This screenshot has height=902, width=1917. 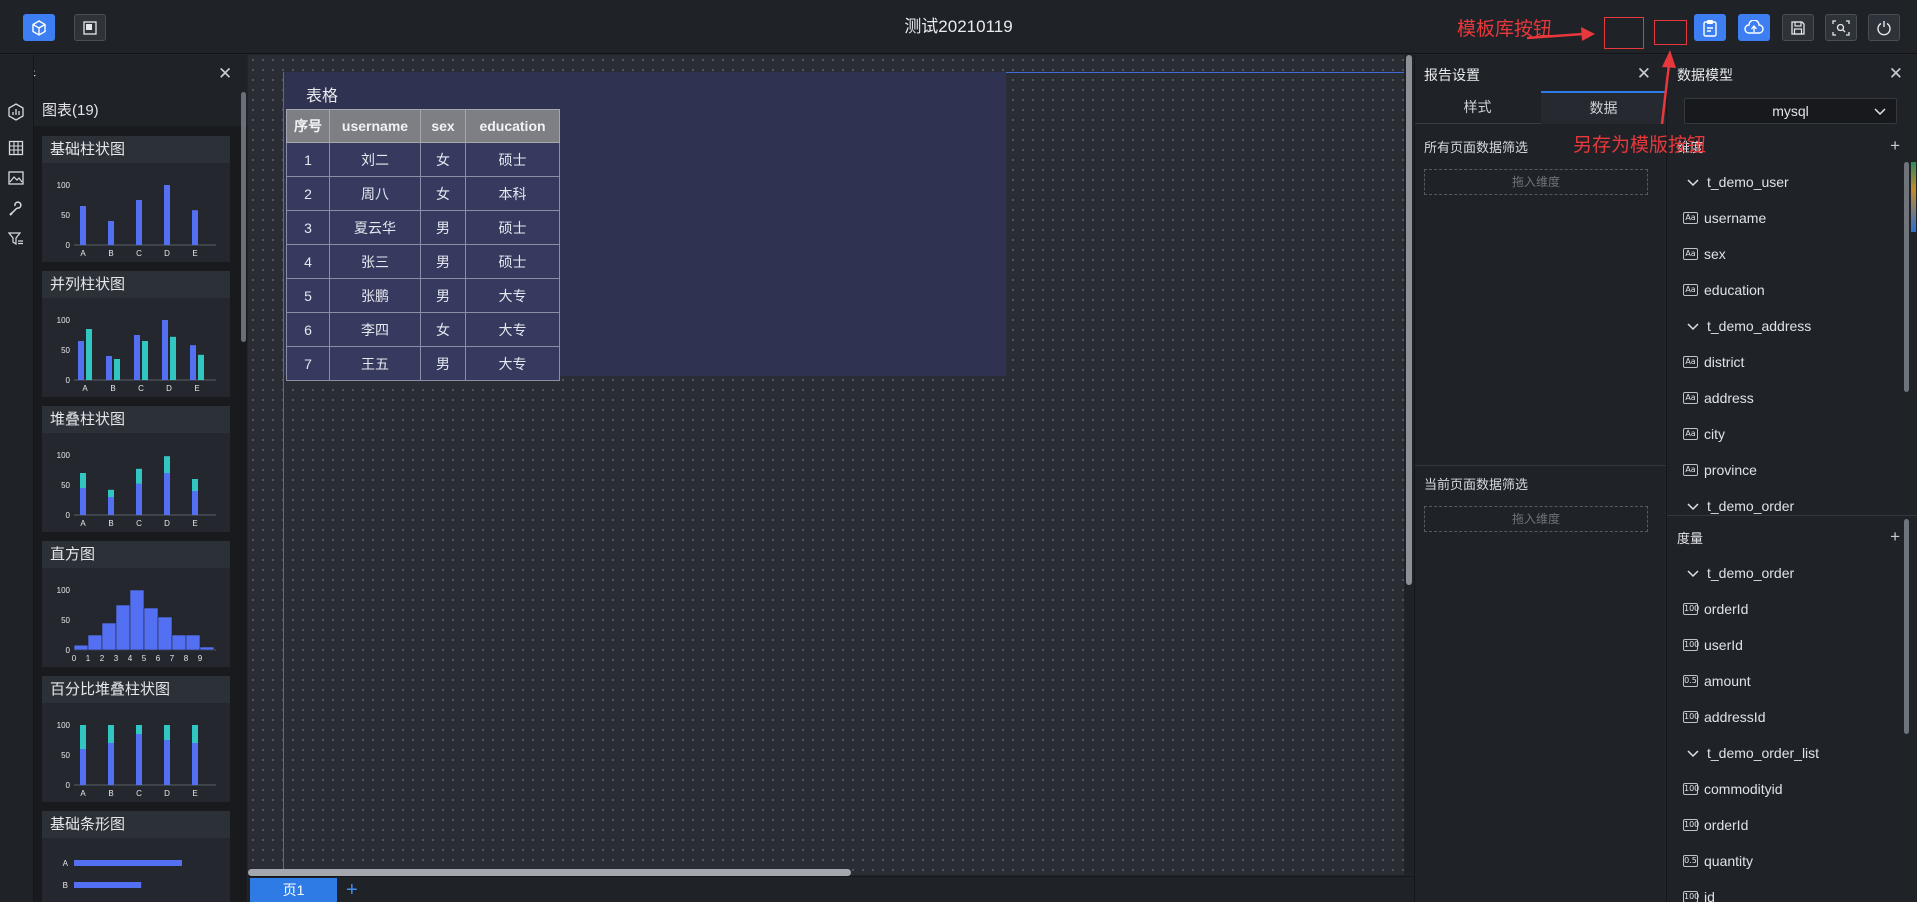 I want to click on chart-card-percent-stacked: 百分比堆叠柱状图 100 50 0 A B C D E, so click(x=136, y=739).